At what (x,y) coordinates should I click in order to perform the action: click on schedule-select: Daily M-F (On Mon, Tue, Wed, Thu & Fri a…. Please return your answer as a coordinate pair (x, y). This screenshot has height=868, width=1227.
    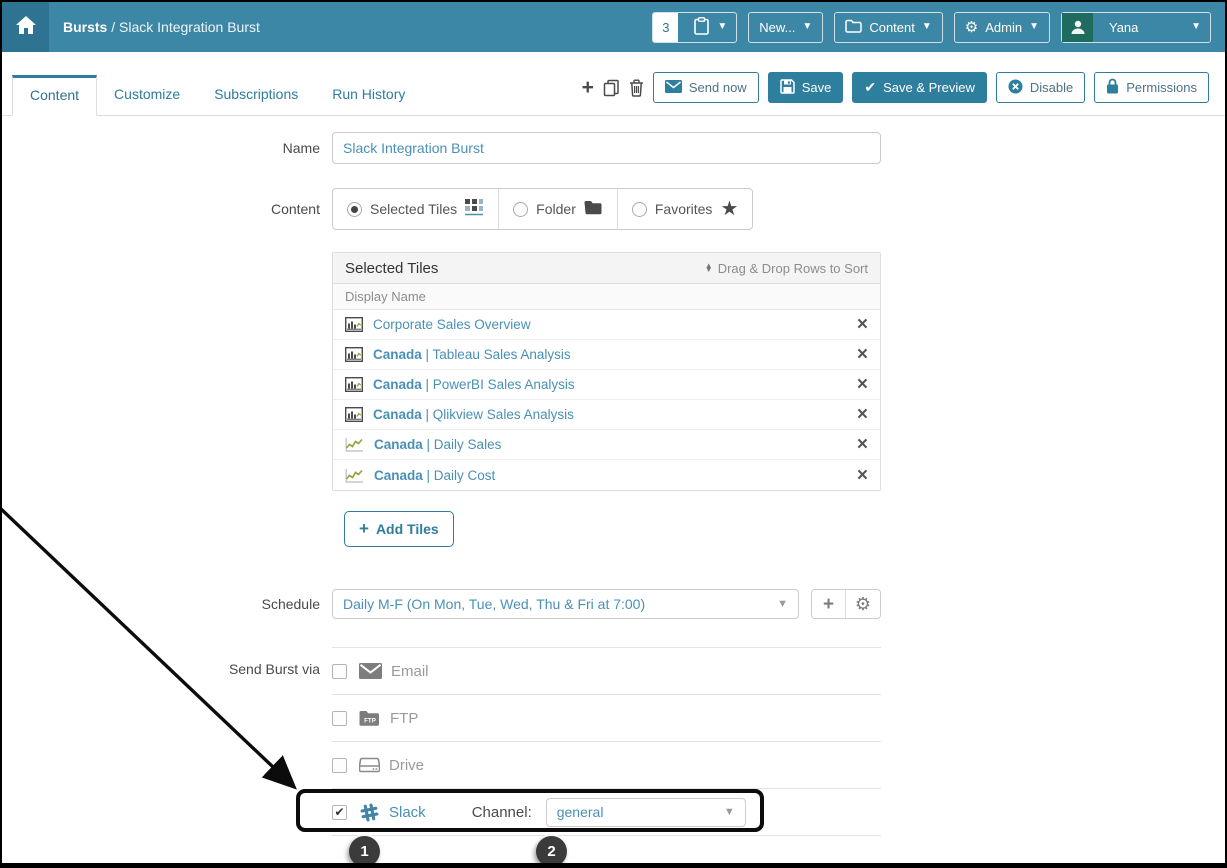
    Looking at the image, I should click on (565, 604).